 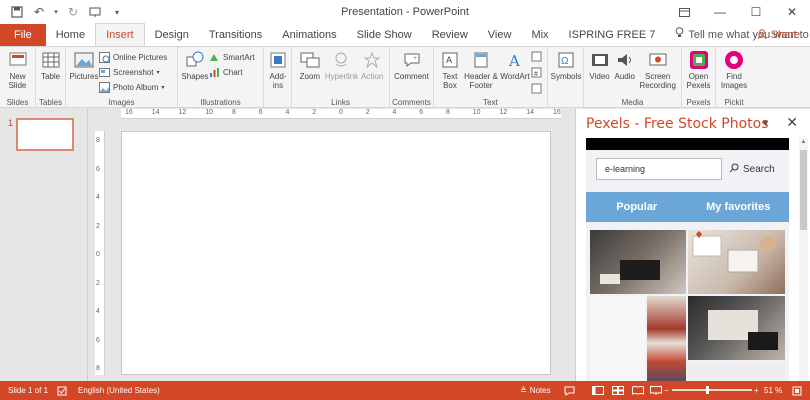 What do you see at coordinates (481, 81) in the screenshot?
I see `header-footer-label: Header & Footer` at bounding box center [481, 81].